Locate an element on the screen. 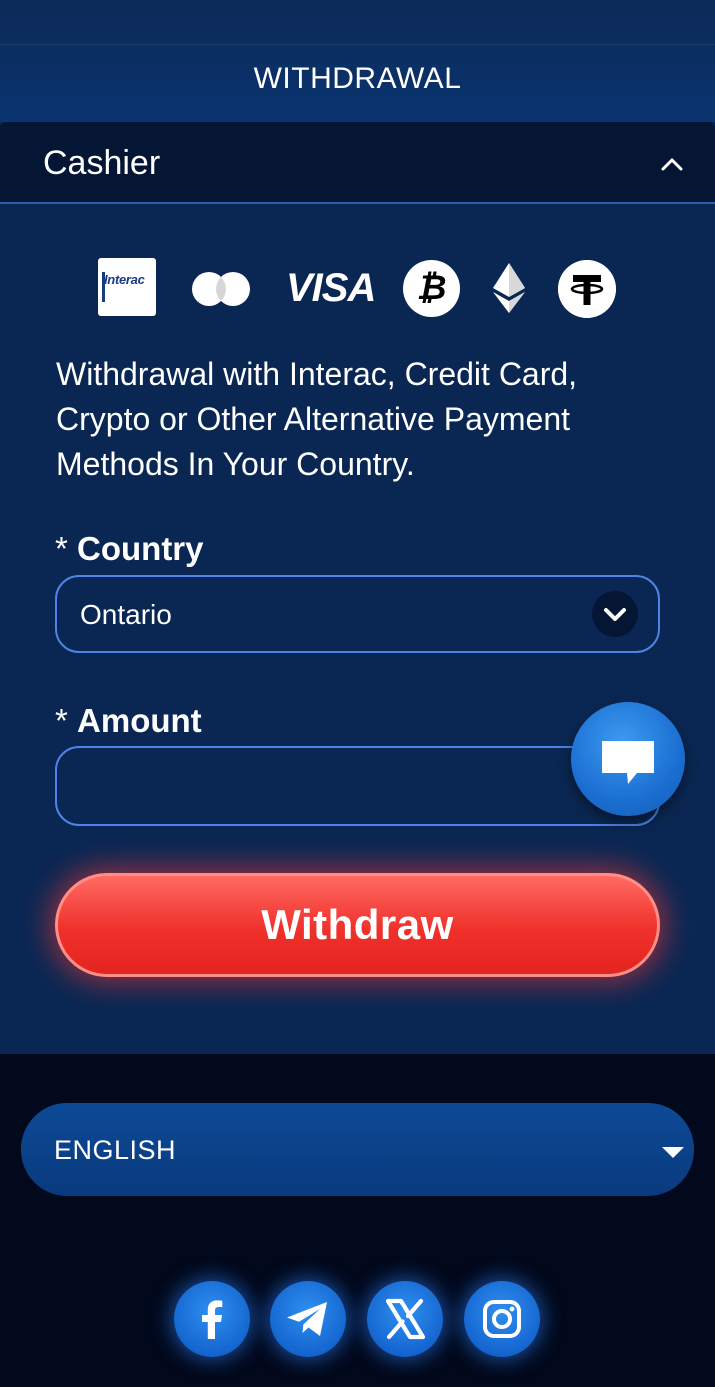  amount-label: * Amount is located at coordinates (128, 721).